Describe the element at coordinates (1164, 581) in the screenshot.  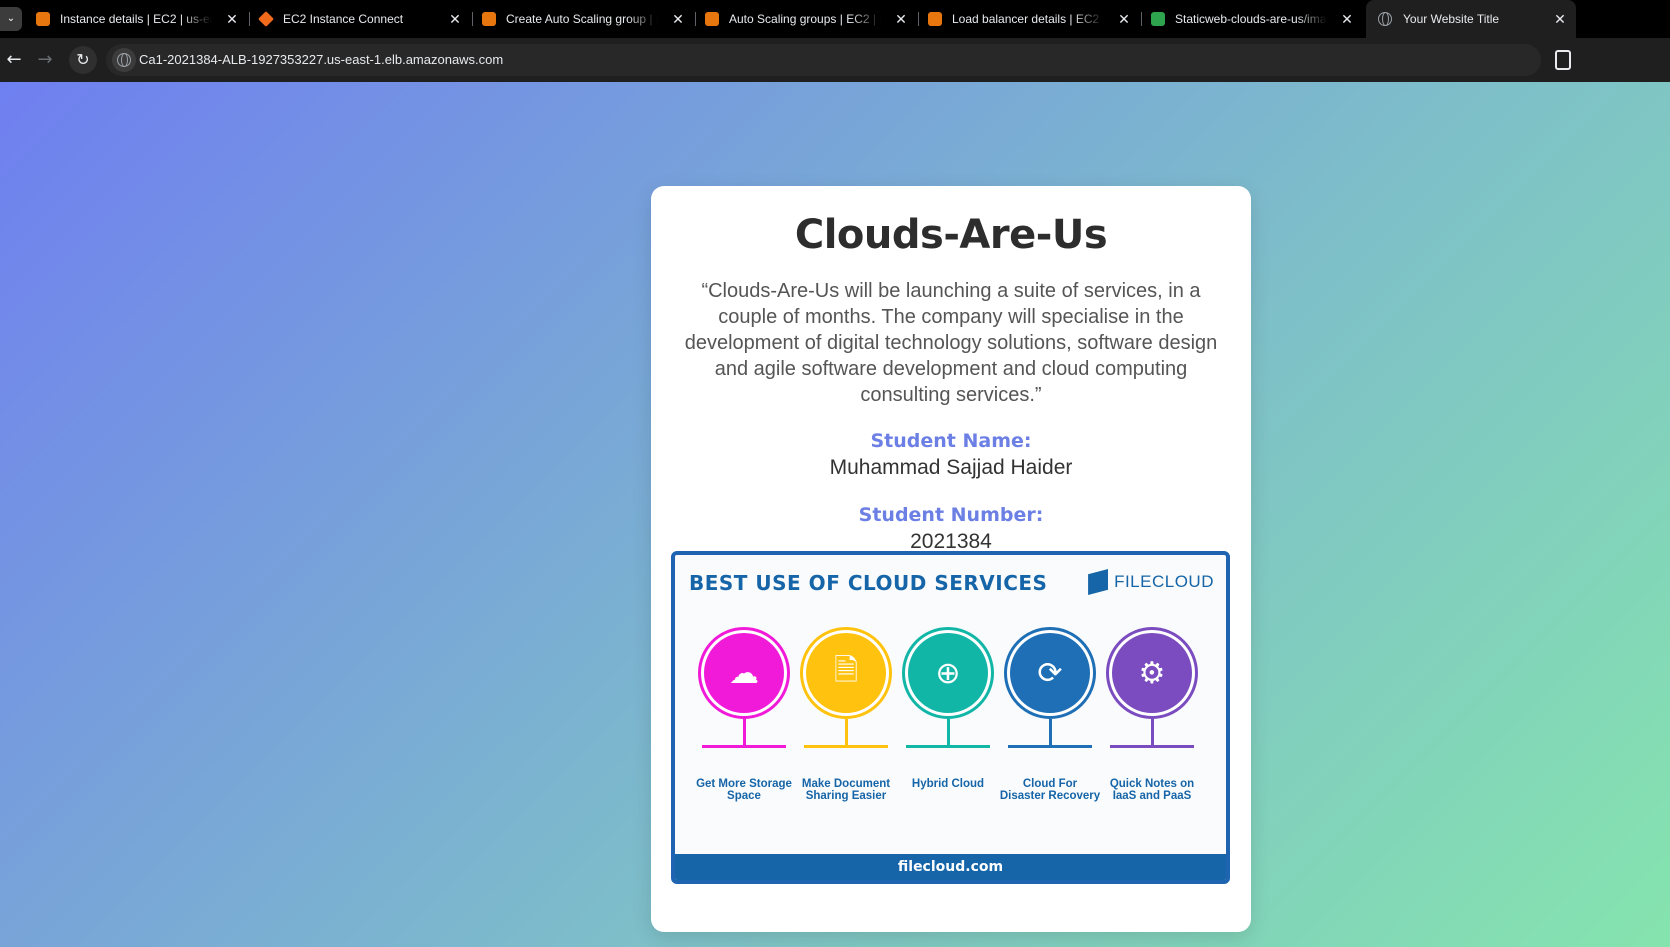
I see `filecloud-logo-text: FILECLOUD` at that location.